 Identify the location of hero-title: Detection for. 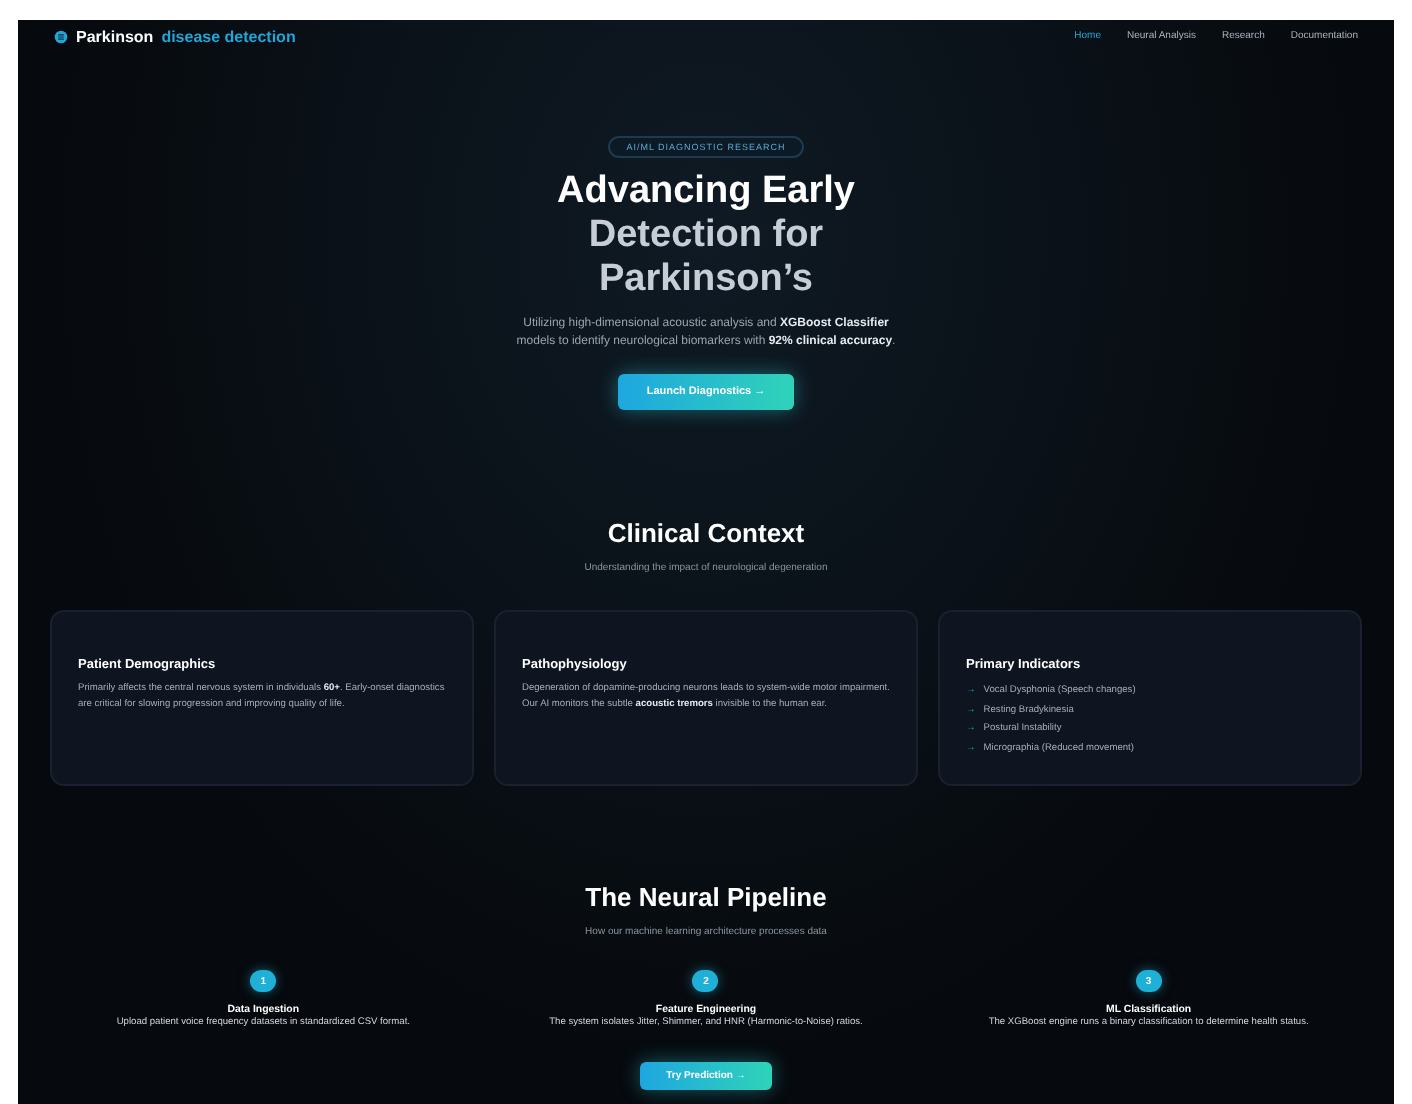
(706, 236).